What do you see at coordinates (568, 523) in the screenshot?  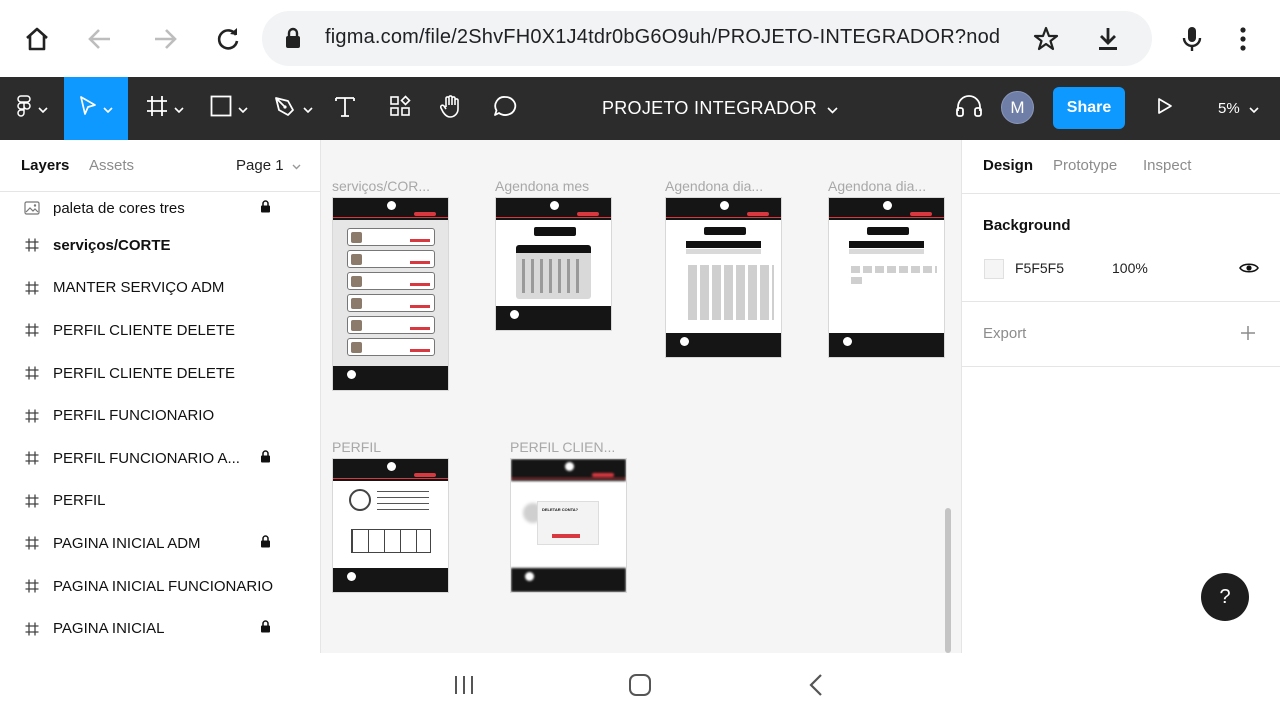 I see `delete-modal: DELETAR CONTA?` at bounding box center [568, 523].